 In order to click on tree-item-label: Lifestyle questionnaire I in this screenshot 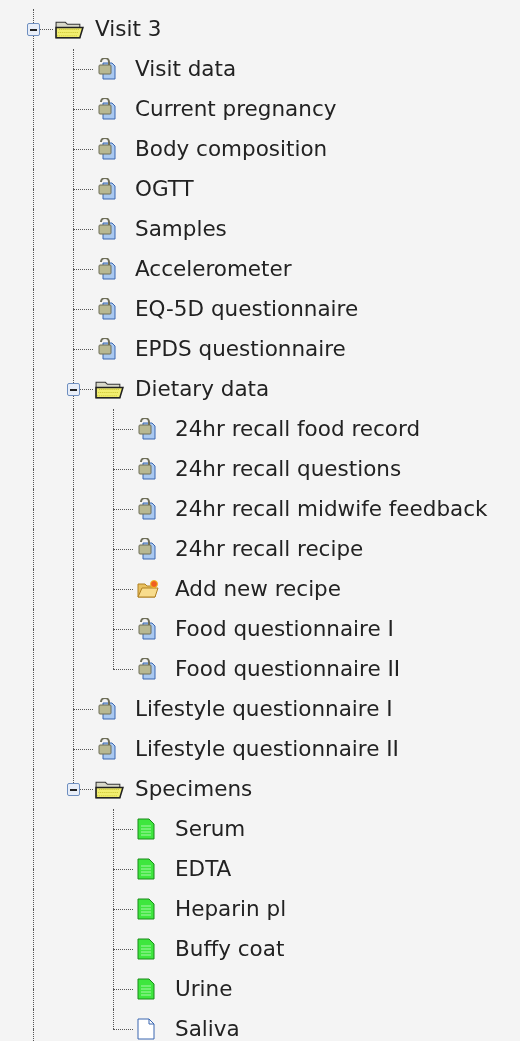, I will do `click(264, 709)`.